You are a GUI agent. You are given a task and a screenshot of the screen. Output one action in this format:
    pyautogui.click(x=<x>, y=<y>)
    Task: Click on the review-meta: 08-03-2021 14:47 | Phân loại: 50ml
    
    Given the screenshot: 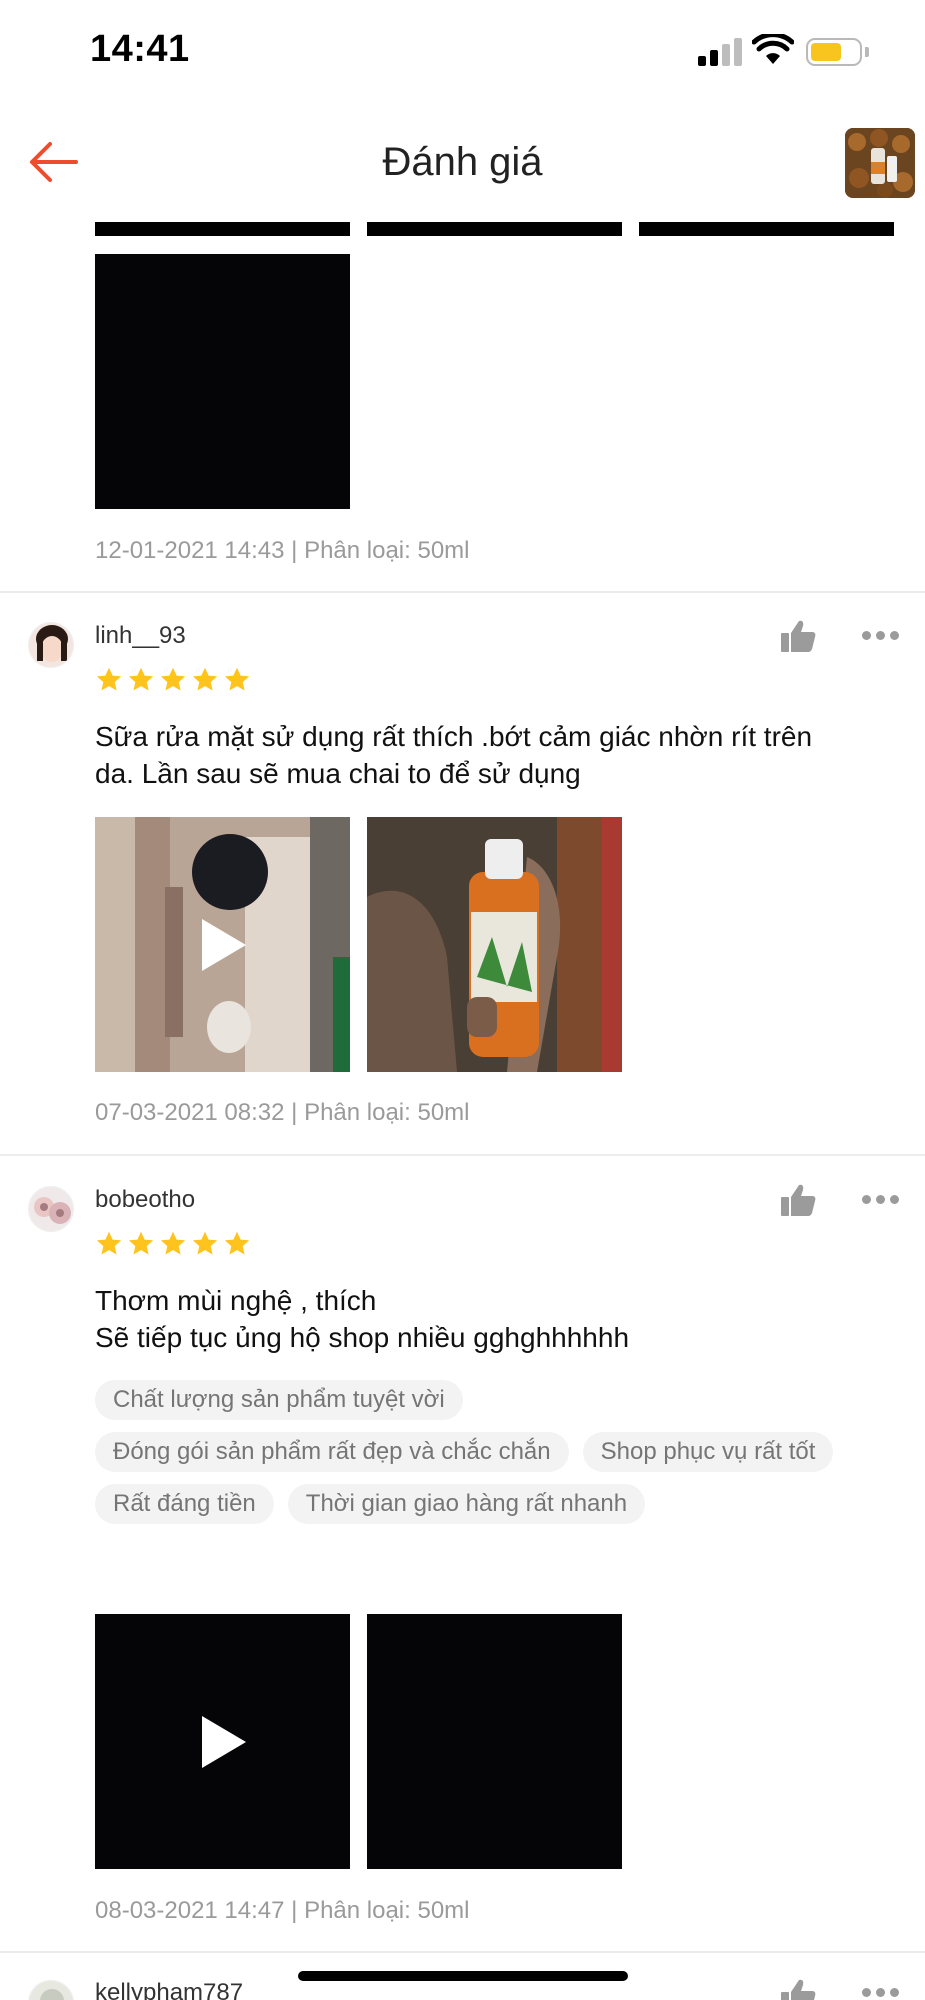 What is the action you would take?
    pyautogui.click(x=282, y=1910)
    